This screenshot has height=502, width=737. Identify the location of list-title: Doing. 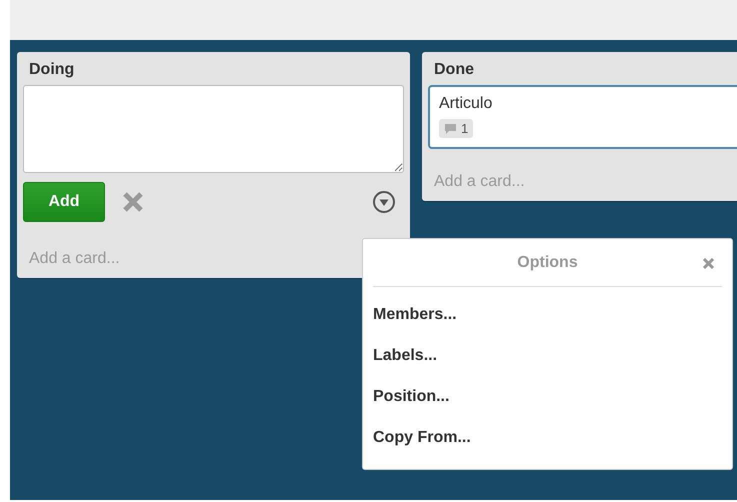
(52, 70).